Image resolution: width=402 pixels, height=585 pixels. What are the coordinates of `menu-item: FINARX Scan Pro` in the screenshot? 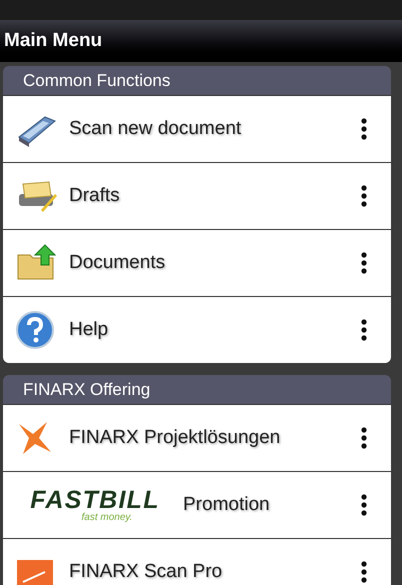 It's located at (197, 561).